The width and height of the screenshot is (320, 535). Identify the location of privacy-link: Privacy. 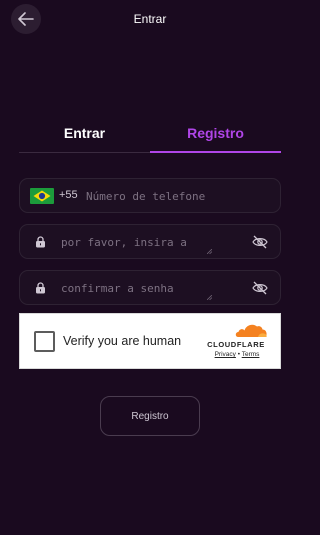
(225, 354).